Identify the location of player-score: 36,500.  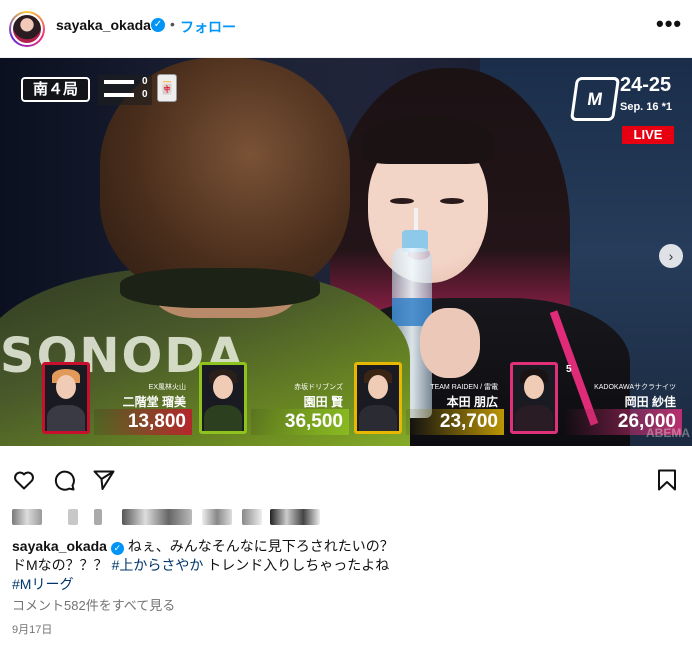
(300, 422).